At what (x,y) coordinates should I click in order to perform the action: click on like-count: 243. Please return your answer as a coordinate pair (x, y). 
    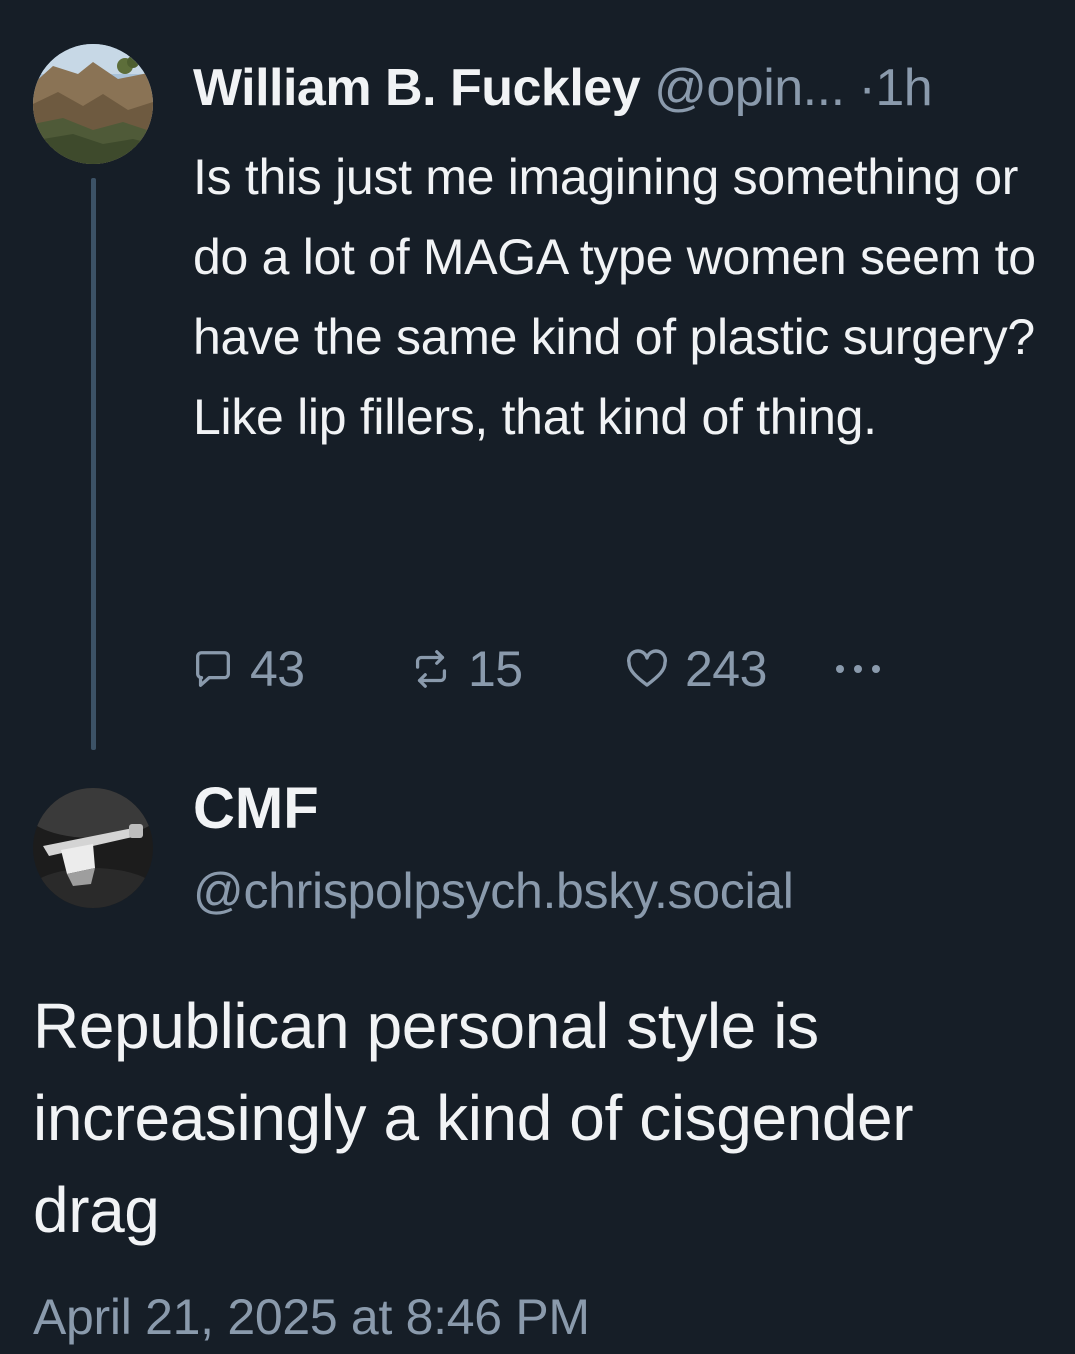
    Looking at the image, I should click on (726, 669).